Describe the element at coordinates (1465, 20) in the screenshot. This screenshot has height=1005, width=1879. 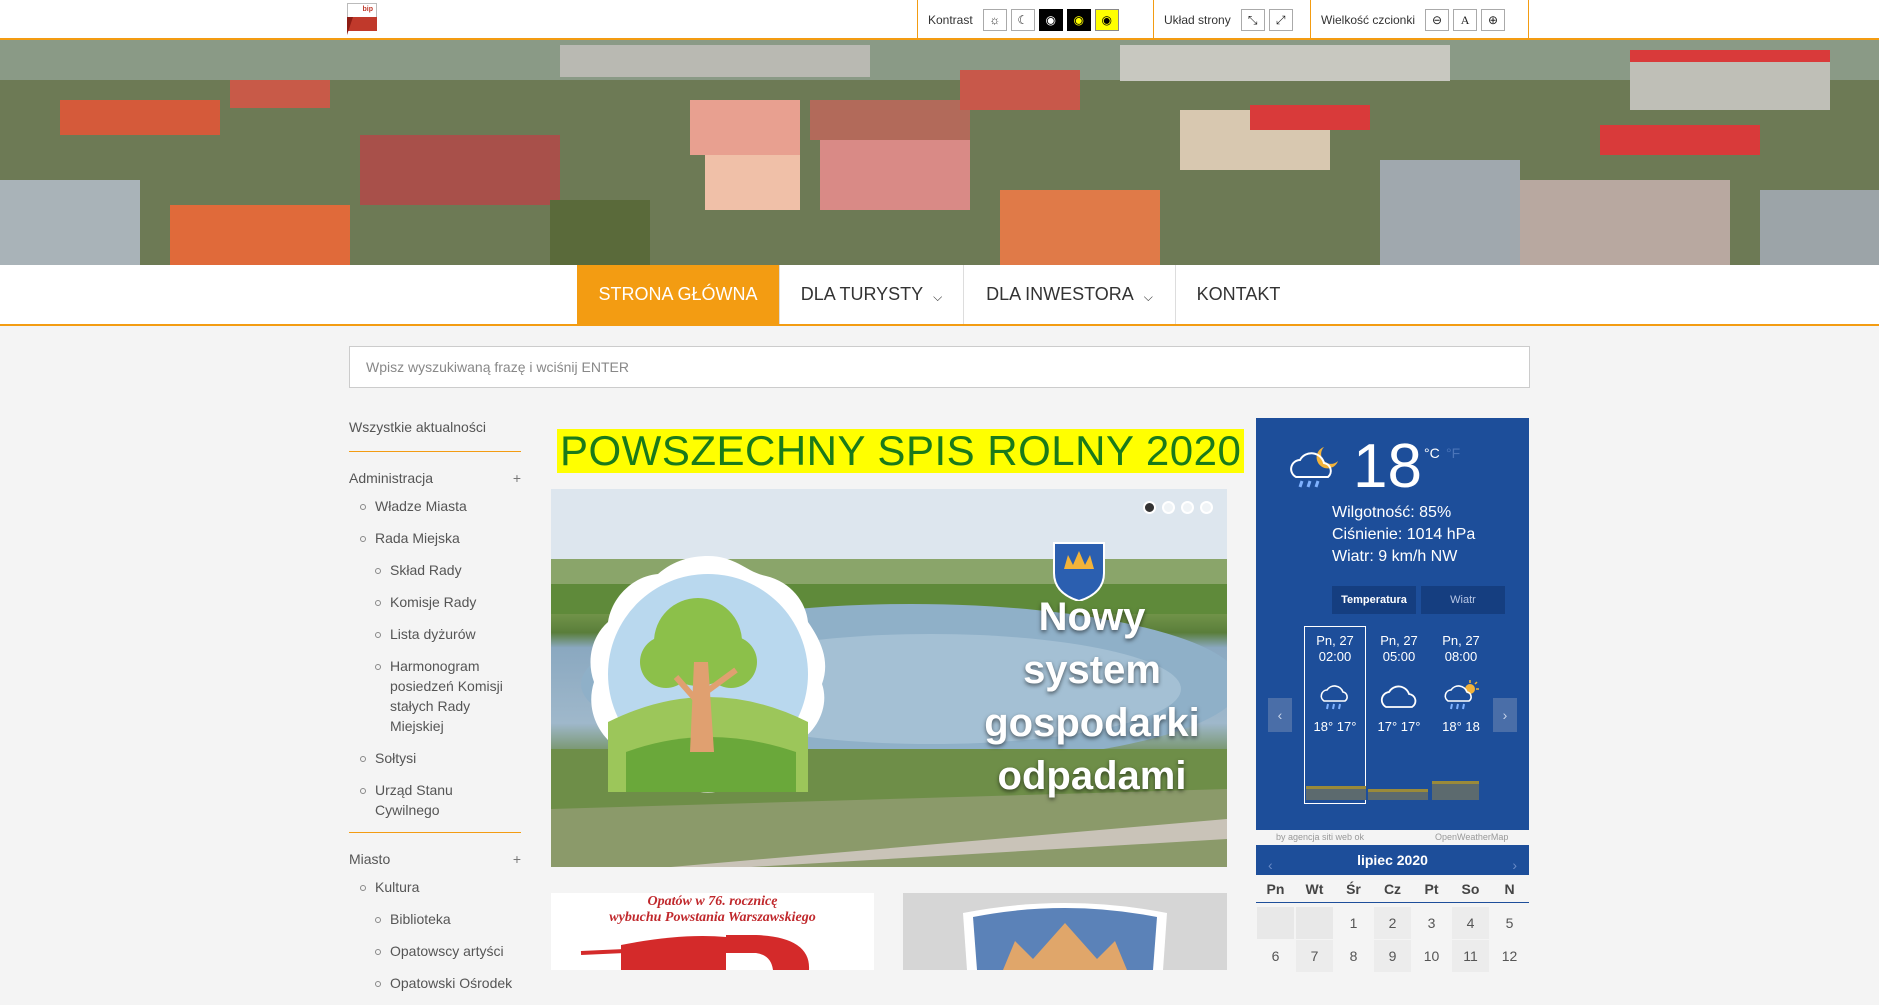
I see `font-default-button: A` at that location.